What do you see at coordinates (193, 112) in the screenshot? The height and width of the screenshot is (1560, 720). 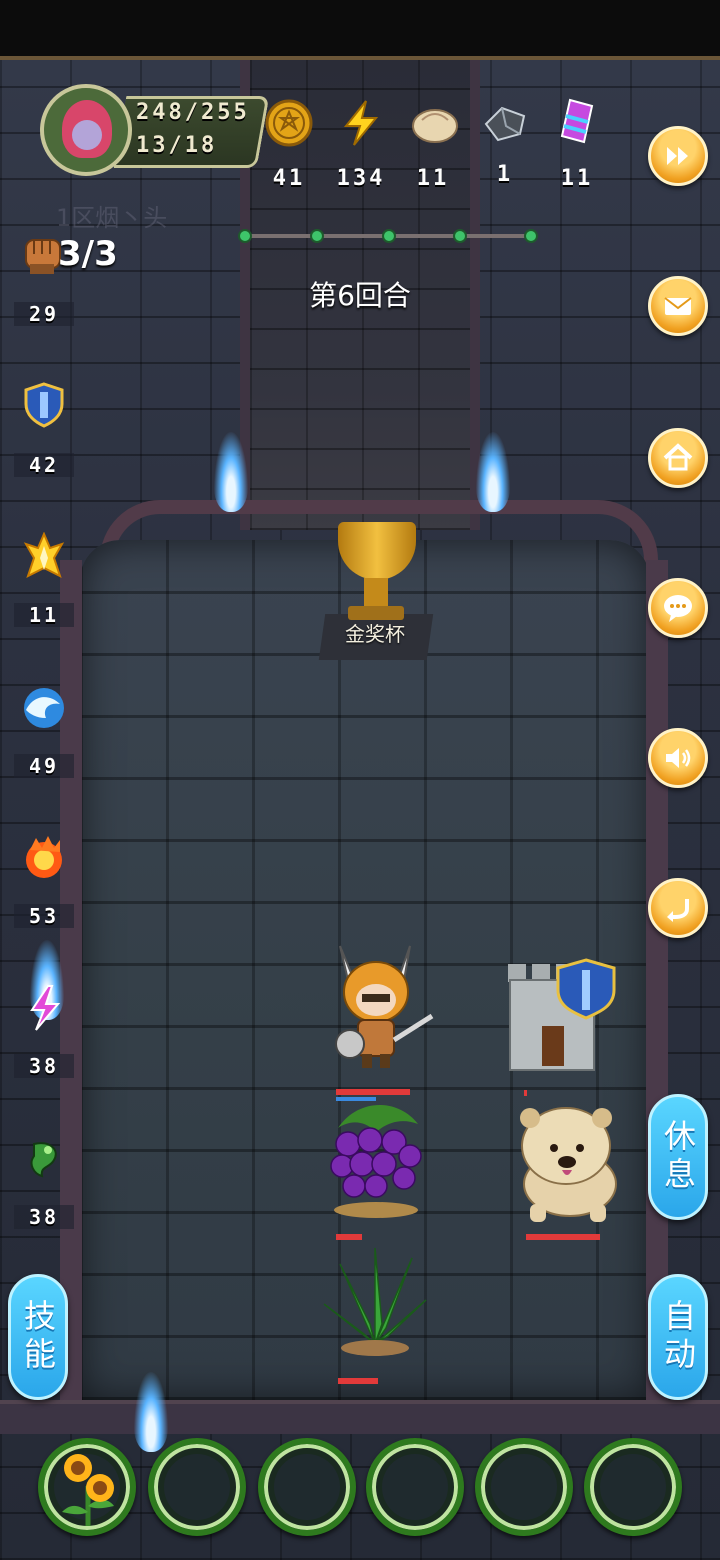 I see `player-hp: 248/255` at bounding box center [193, 112].